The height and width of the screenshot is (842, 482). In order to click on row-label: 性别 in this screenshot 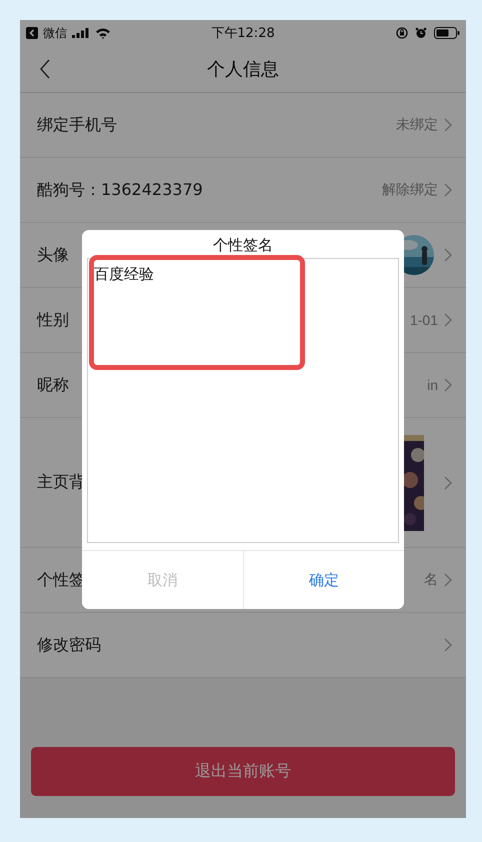, I will do `click(53, 320)`.